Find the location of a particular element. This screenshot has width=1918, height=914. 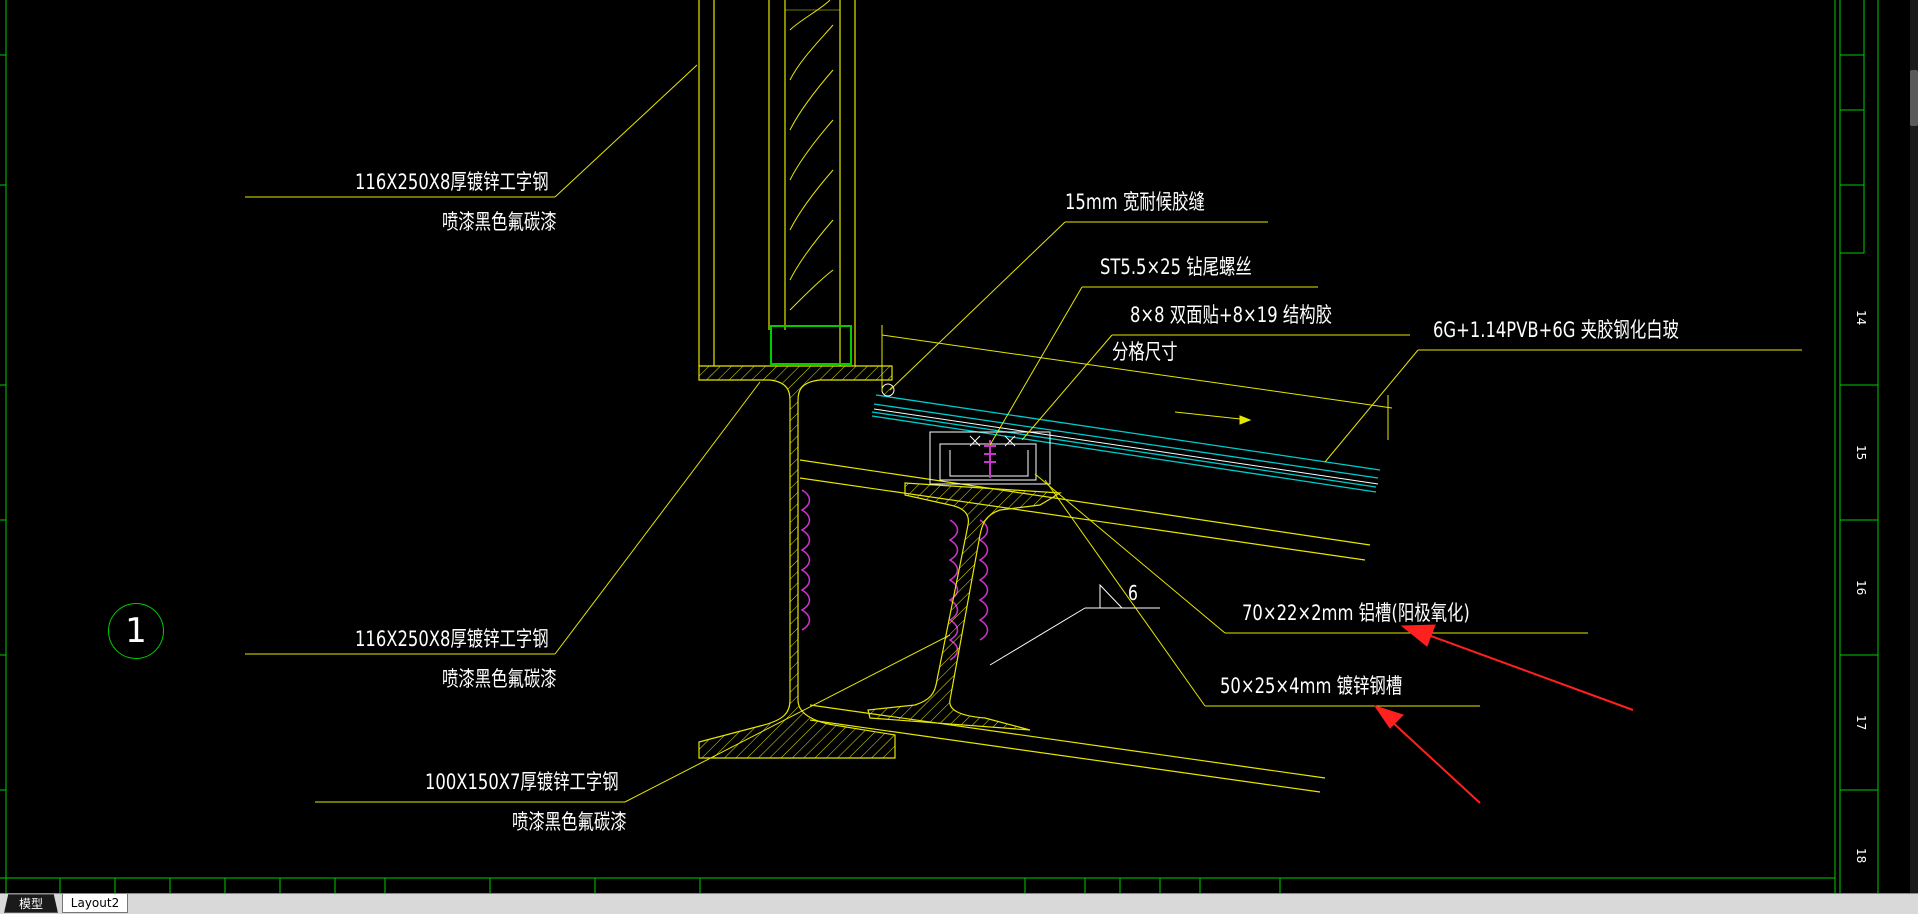

screw is located at coordinates (990, 459).